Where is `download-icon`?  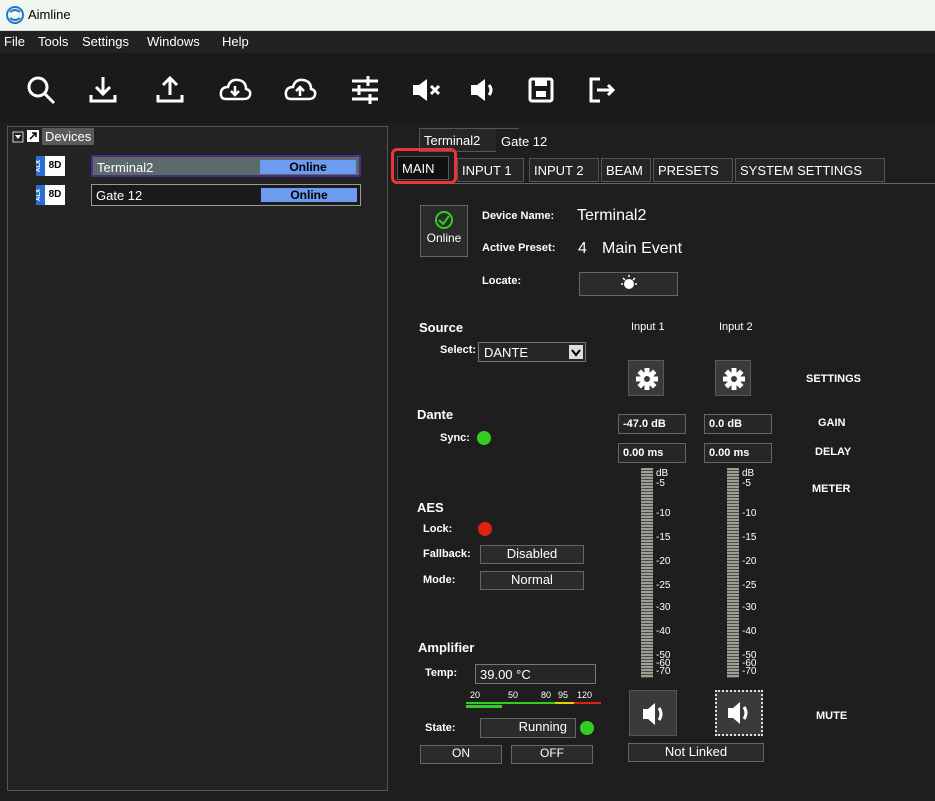
download-icon is located at coordinates (103, 90).